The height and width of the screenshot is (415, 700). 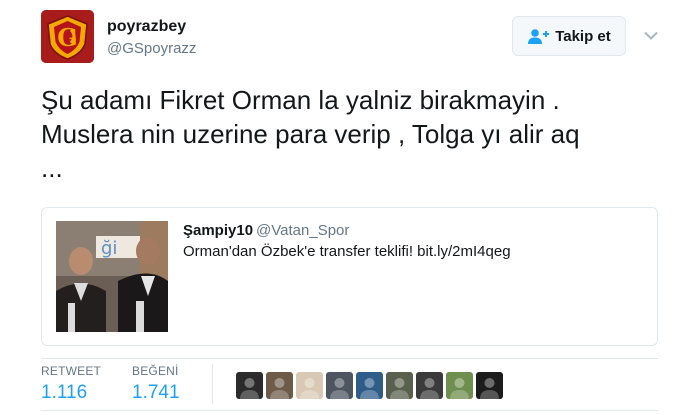 I want to click on like-stat: BEĞENİ 1.741, so click(x=156, y=384).